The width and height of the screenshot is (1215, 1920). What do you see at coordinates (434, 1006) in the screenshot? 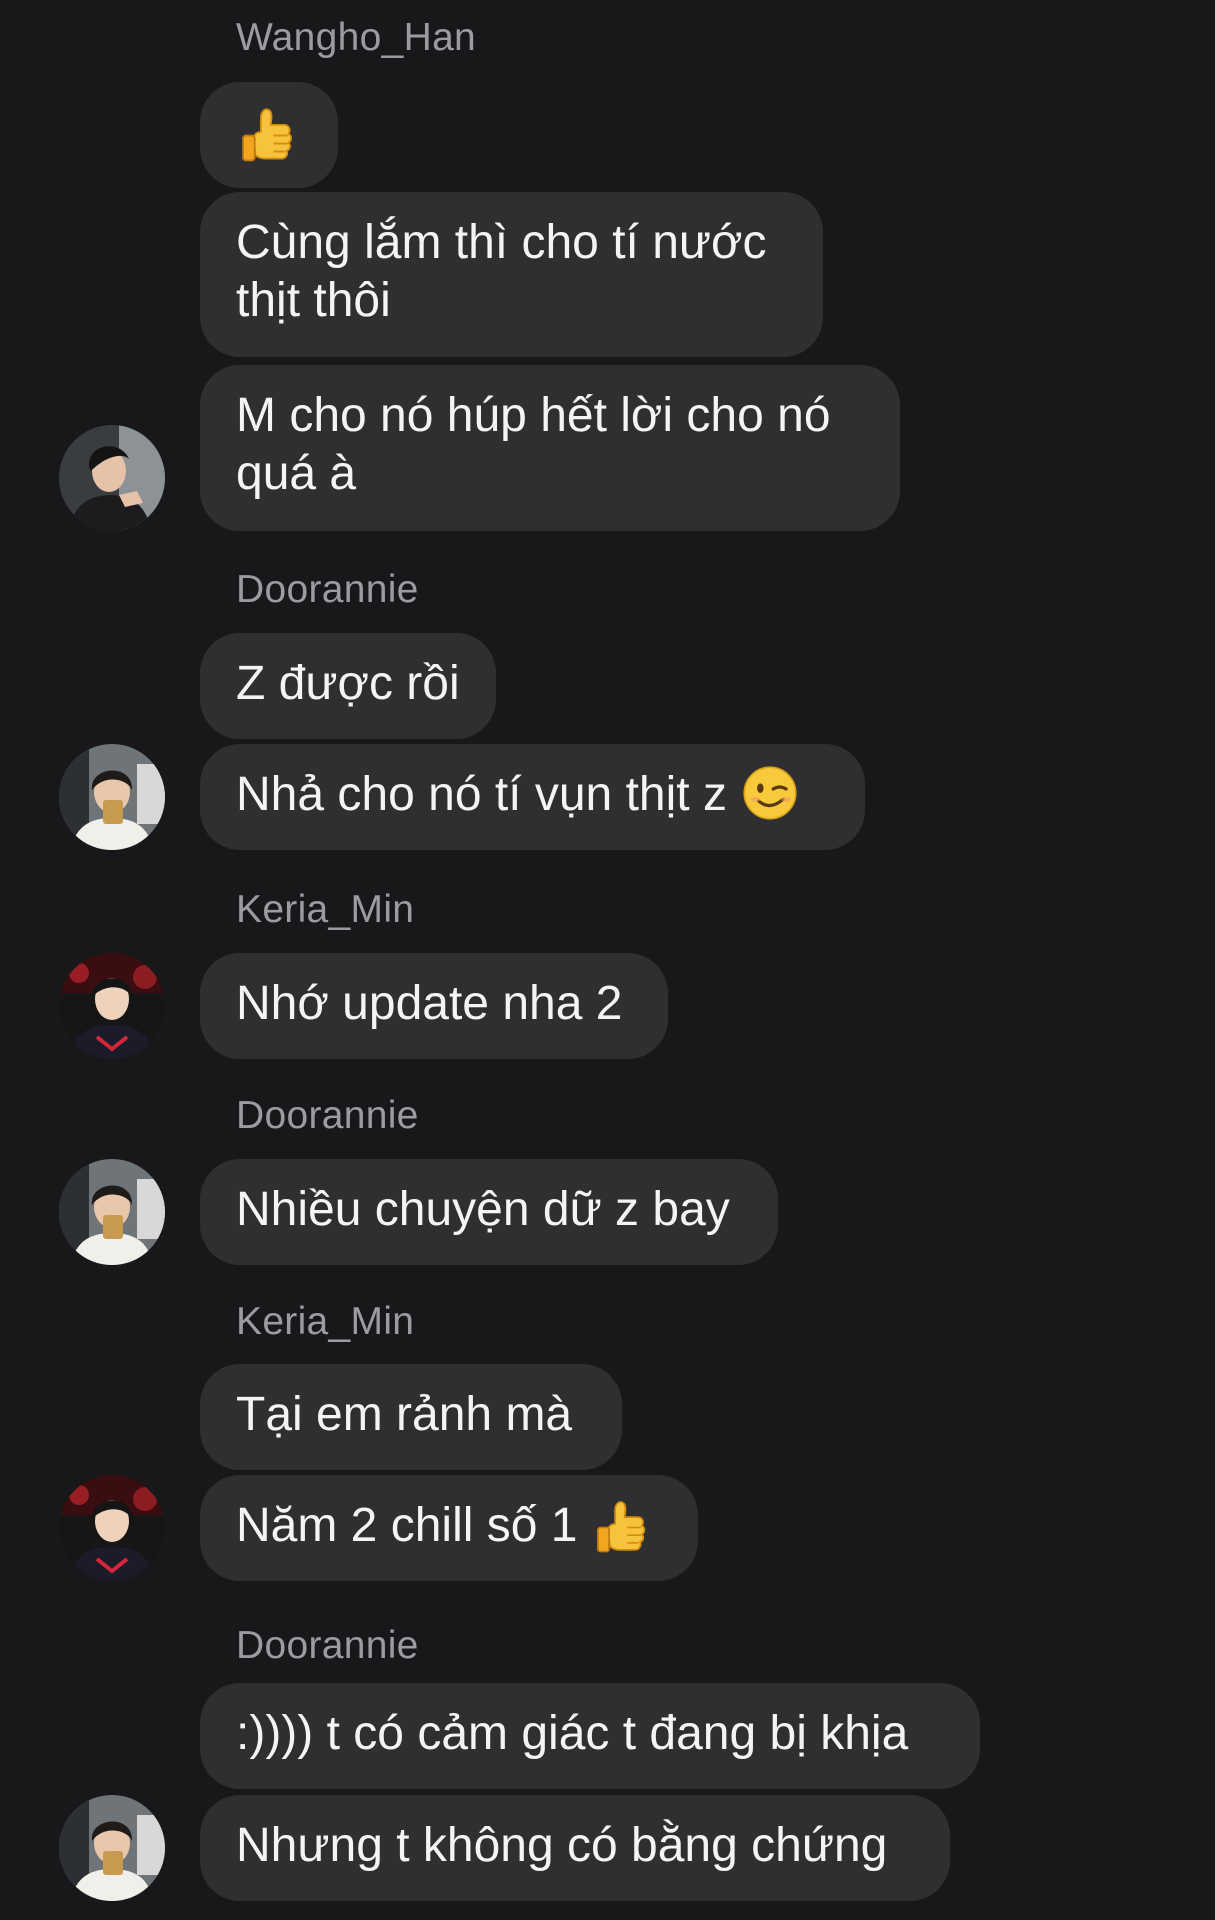
I see `message-bubble: Nhớ update nha 2` at bounding box center [434, 1006].